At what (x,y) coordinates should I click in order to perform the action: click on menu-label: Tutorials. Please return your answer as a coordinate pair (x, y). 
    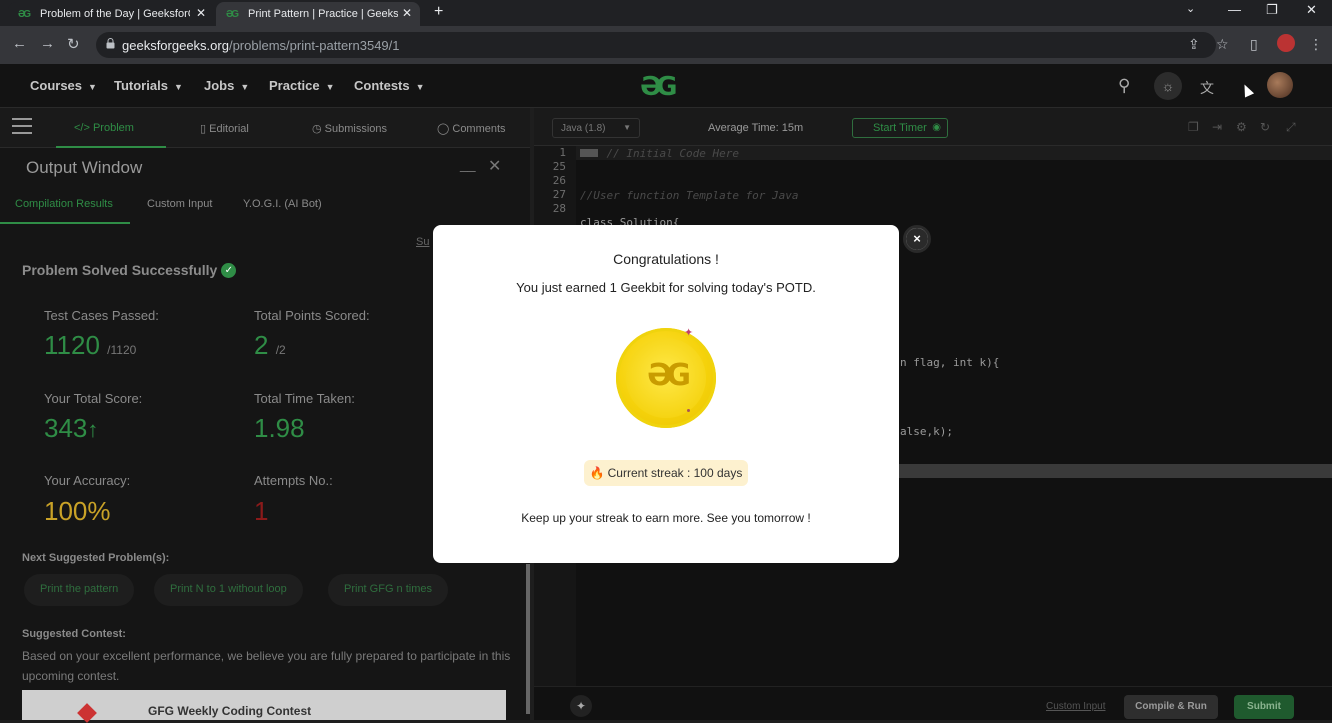
    Looking at the image, I should click on (141, 85).